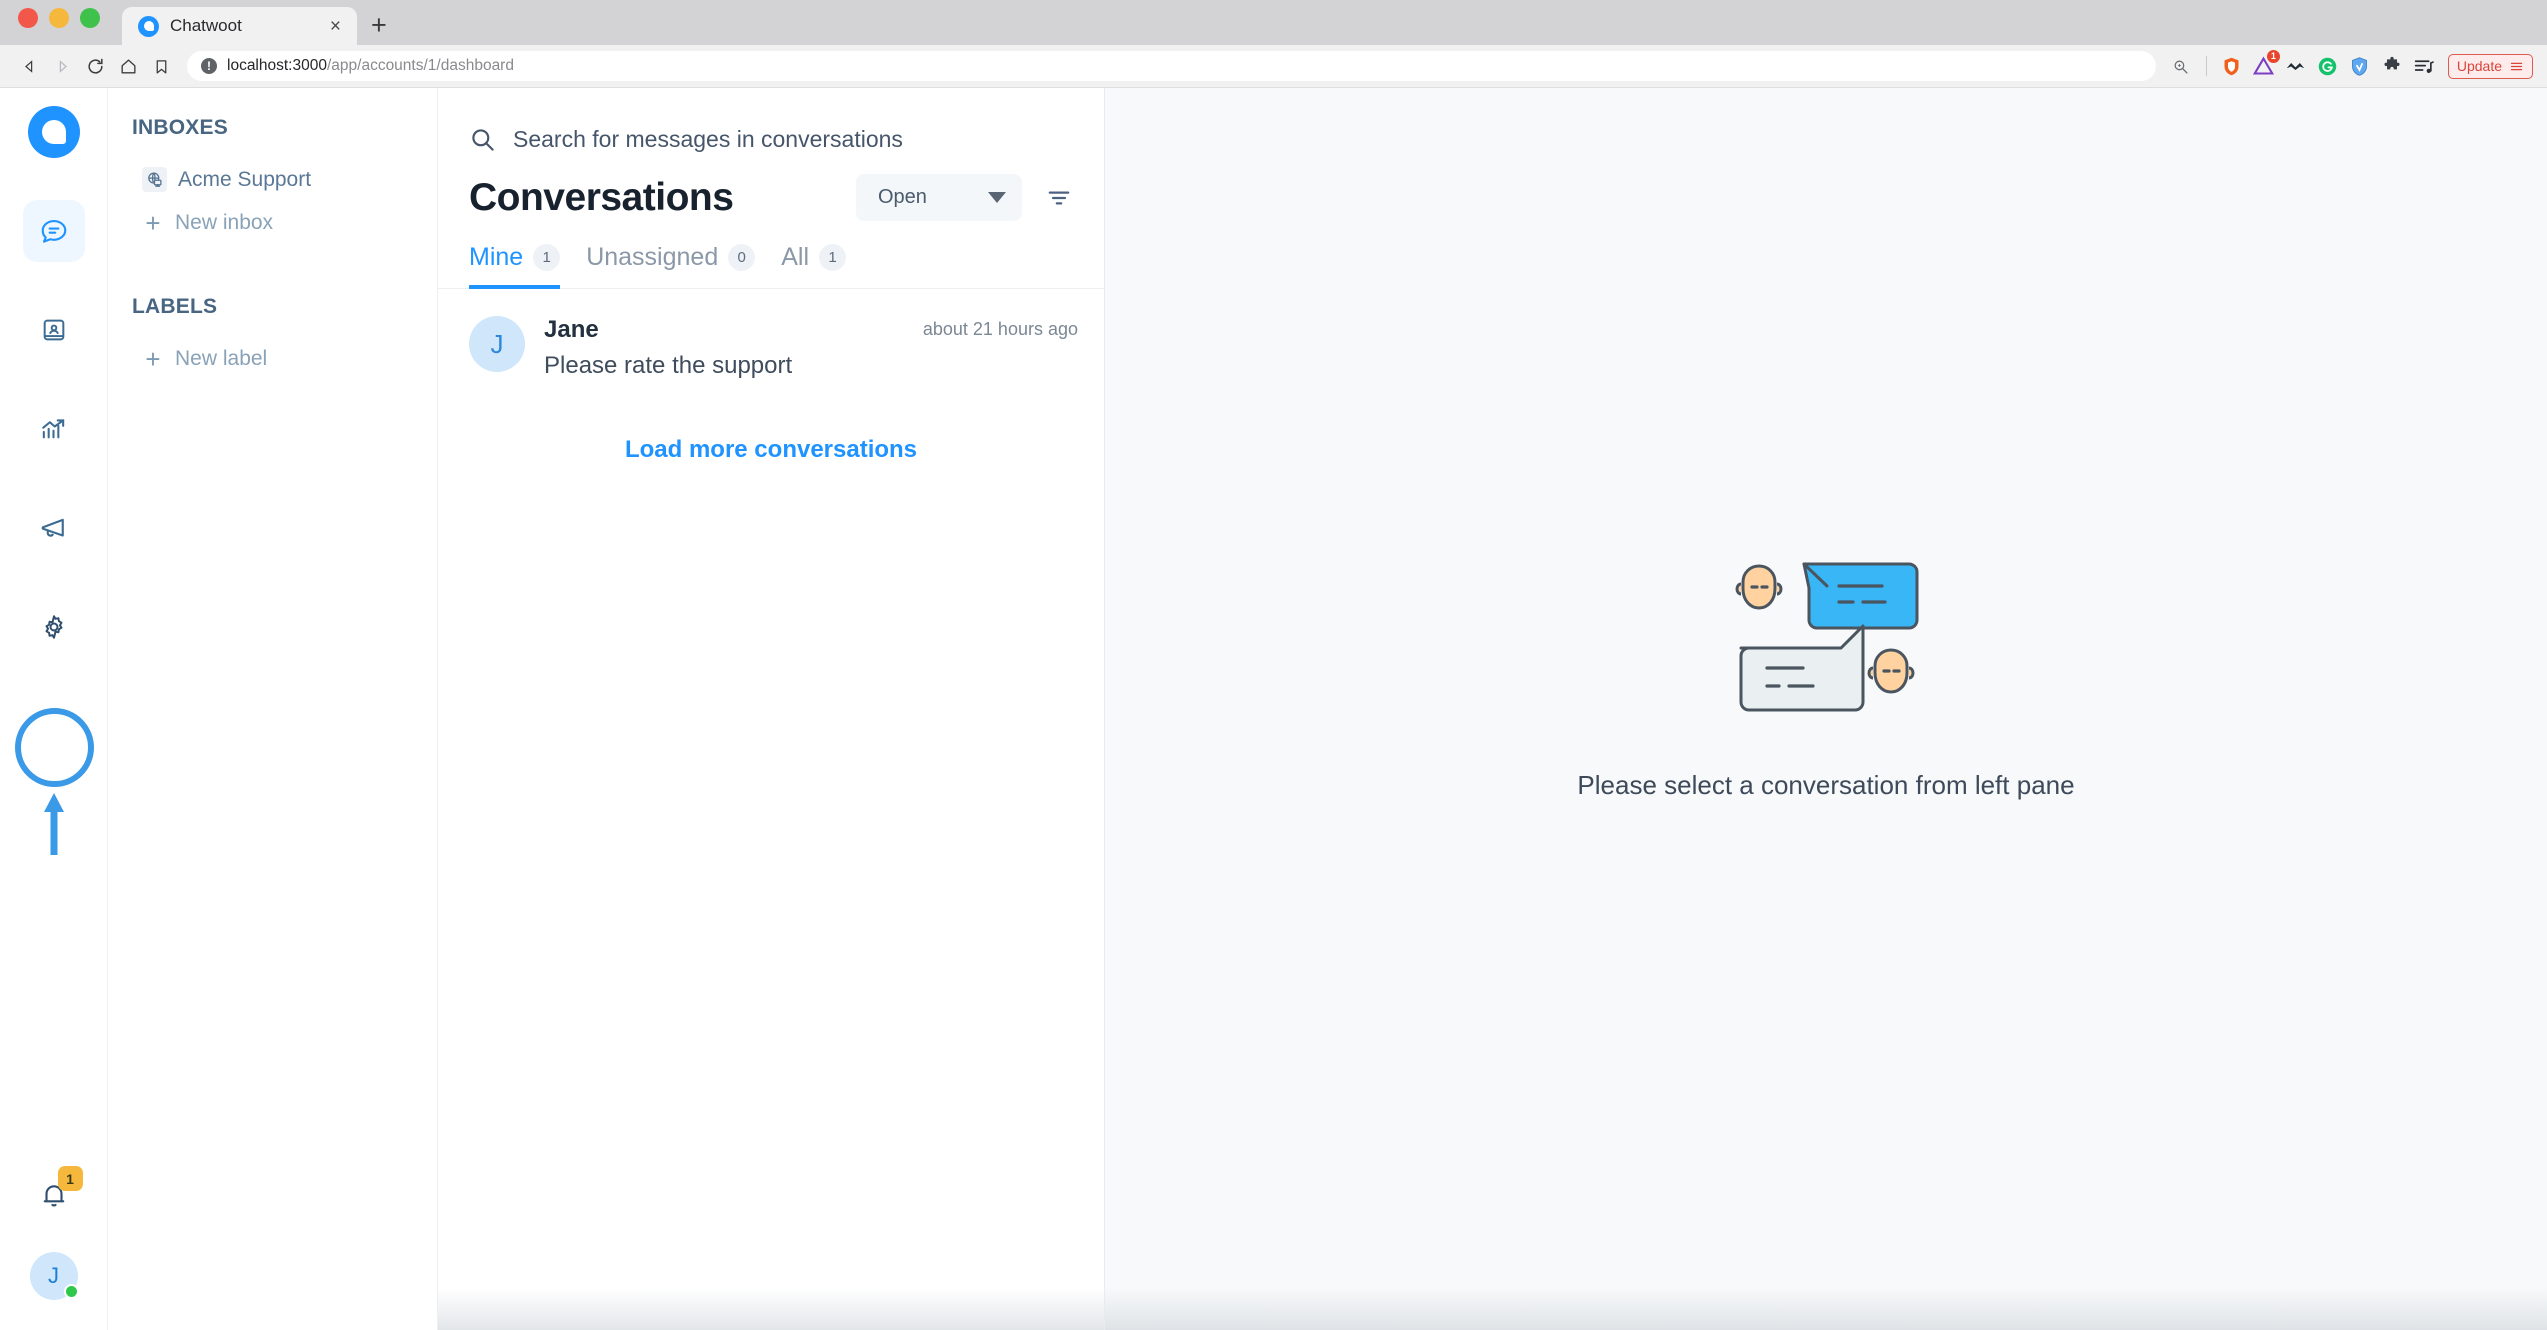  What do you see at coordinates (245, 179) in the screenshot?
I see `sidebar-item-label: Acme Support` at bounding box center [245, 179].